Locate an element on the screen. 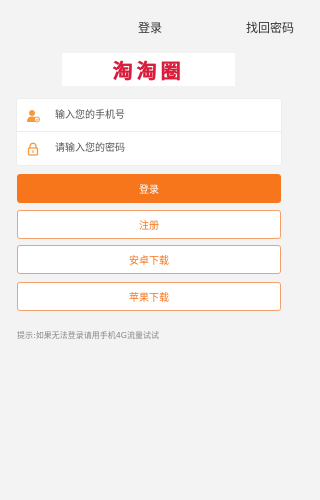  apple-download-button: 苹果下载 is located at coordinates (149, 296).